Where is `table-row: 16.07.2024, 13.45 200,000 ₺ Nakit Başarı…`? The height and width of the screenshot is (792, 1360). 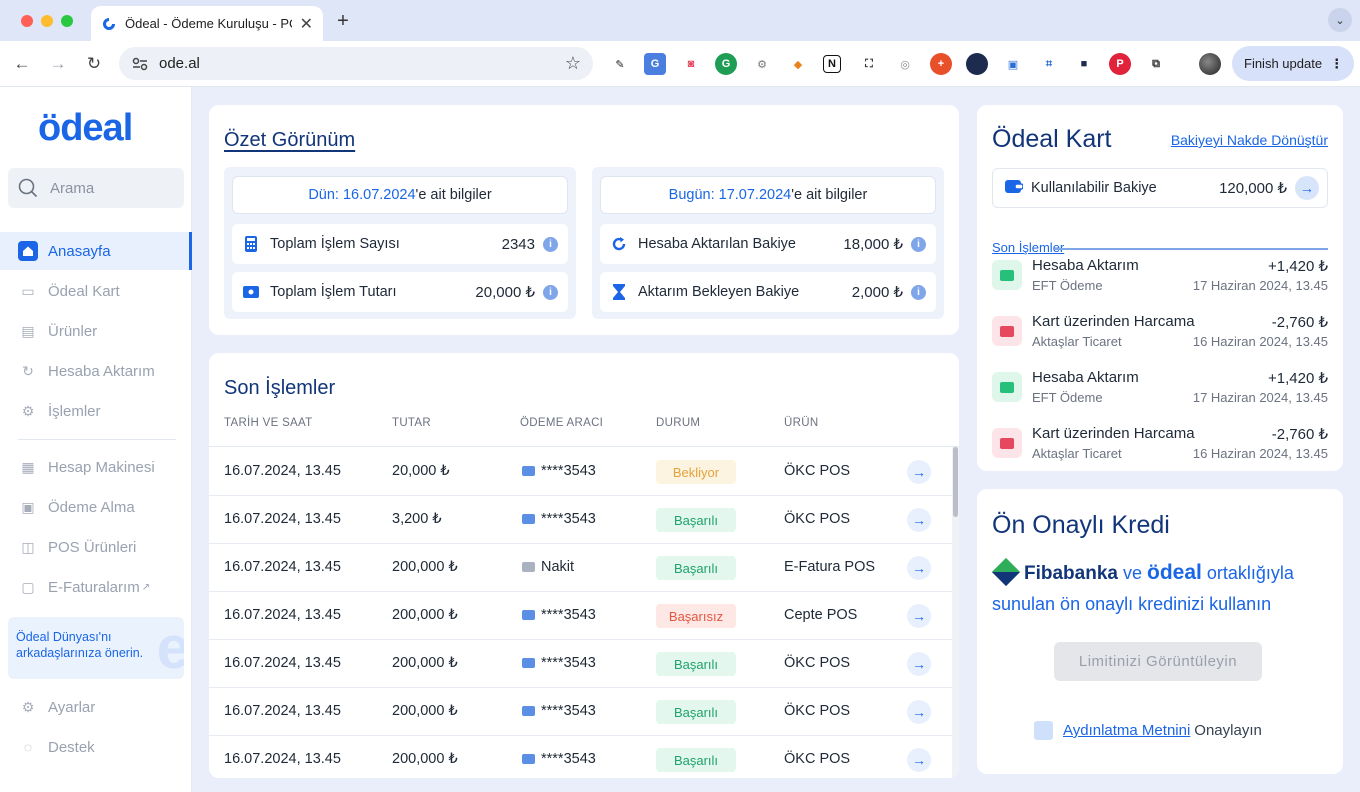
table-row: 16.07.2024, 13.45 200,000 ₺ Nakit Başarı… is located at coordinates (580, 568).